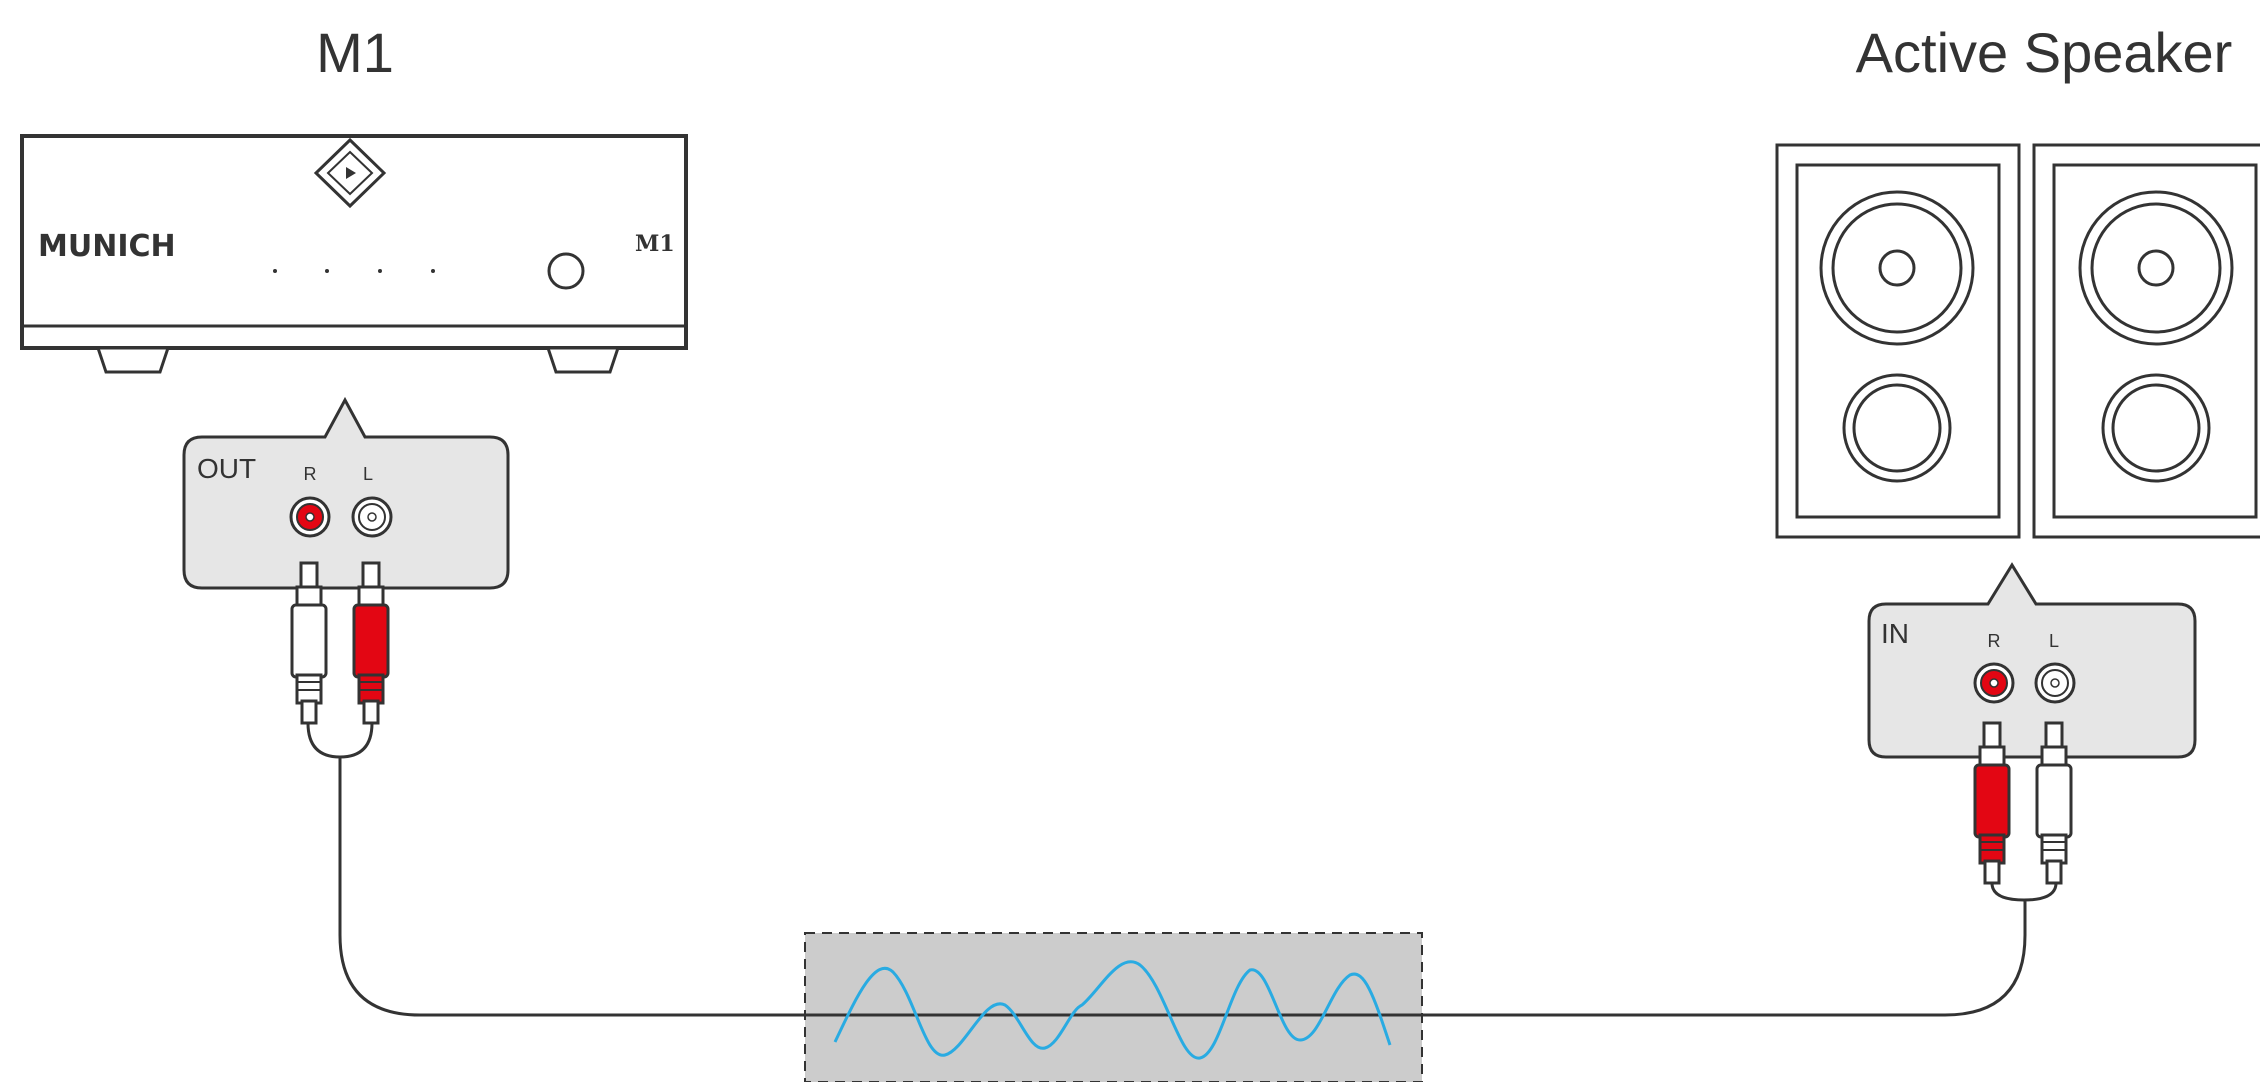 This screenshot has width=2260, height=1082. What do you see at coordinates (226, 468) in the screenshot?
I see `out-label: OUT` at bounding box center [226, 468].